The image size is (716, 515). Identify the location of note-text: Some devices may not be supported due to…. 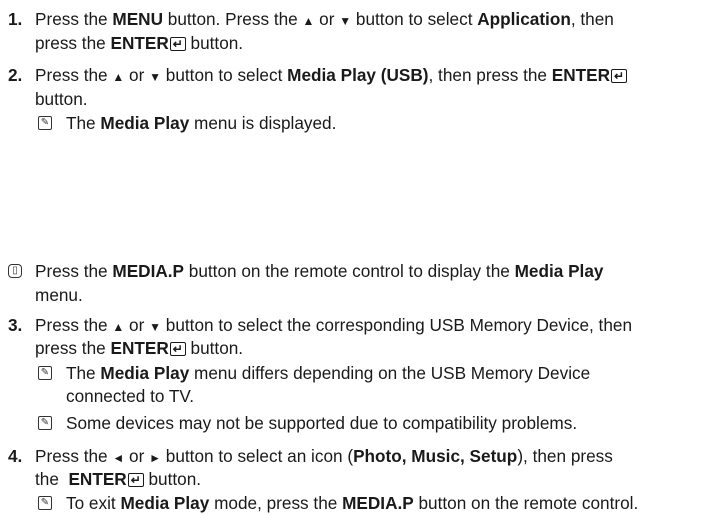
(322, 423).